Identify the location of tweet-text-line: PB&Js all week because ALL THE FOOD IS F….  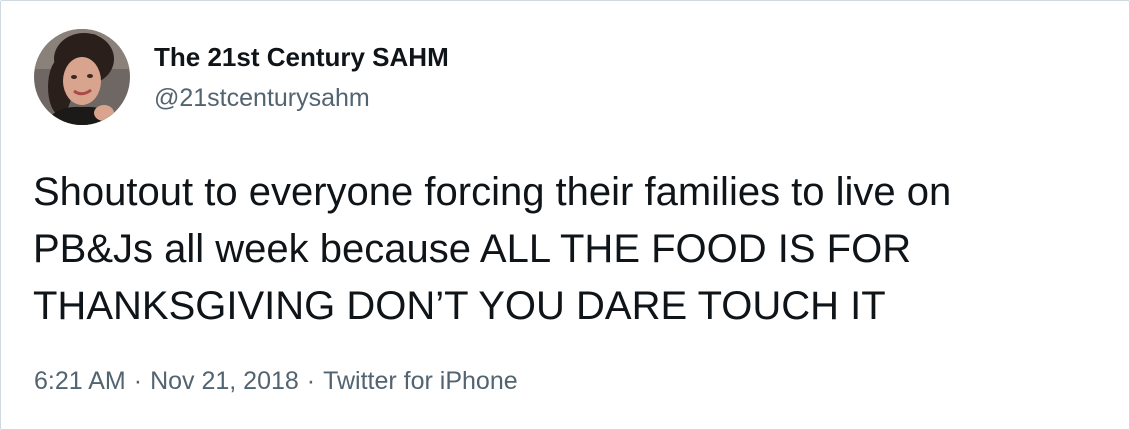
(472, 249).